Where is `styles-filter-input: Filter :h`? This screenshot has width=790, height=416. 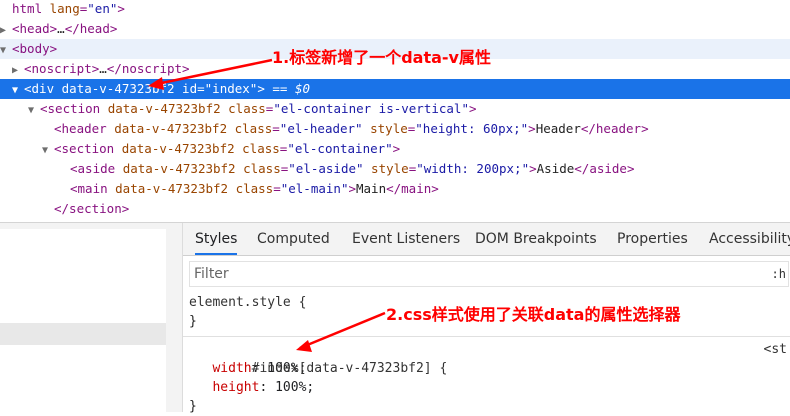 styles-filter-input: Filter :h is located at coordinates (489, 274).